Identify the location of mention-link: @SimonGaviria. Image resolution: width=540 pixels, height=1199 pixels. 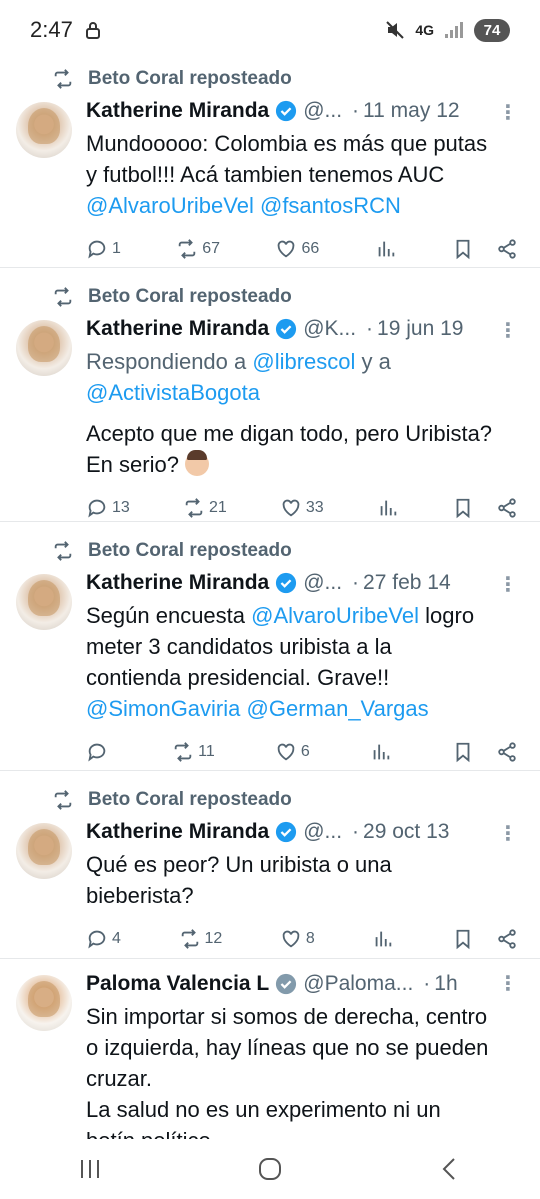
(163, 708).